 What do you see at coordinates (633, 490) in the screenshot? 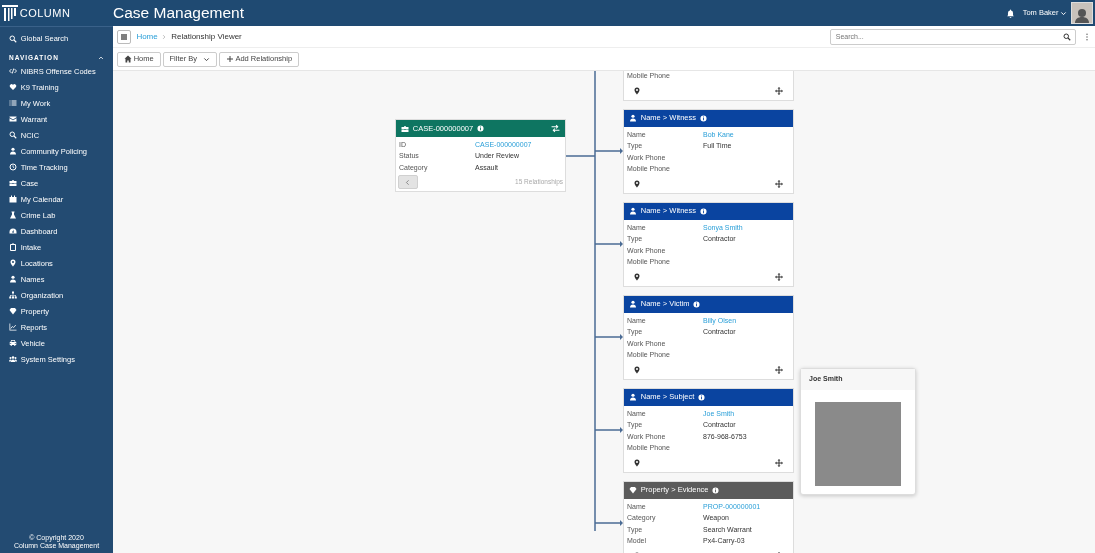
I see `gem-icon` at bounding box center [633, 490].